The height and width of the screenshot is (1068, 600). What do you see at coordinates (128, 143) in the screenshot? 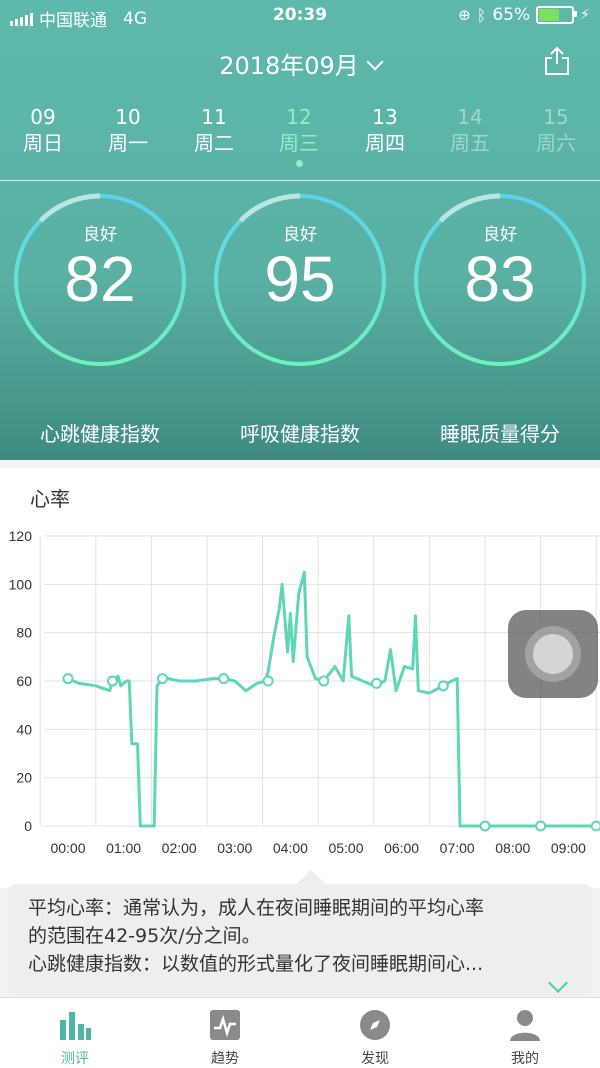
I see `day-weekday: 周一` at bounding box center [128, 143].